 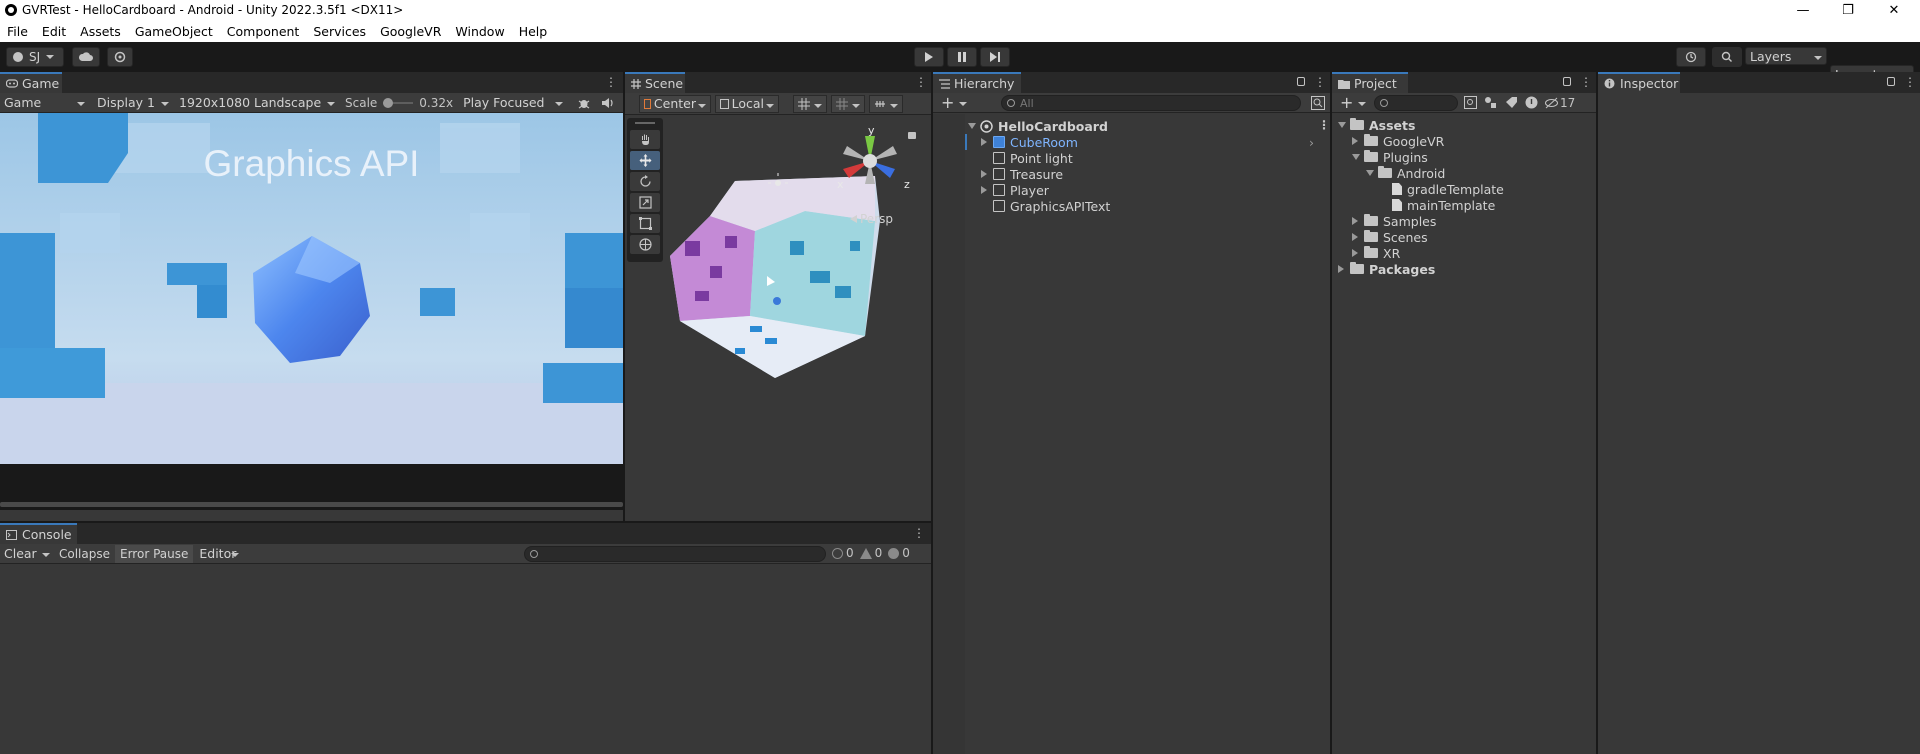 I want to click on game-view-dropdown: Game, so click(x=44, y=103).